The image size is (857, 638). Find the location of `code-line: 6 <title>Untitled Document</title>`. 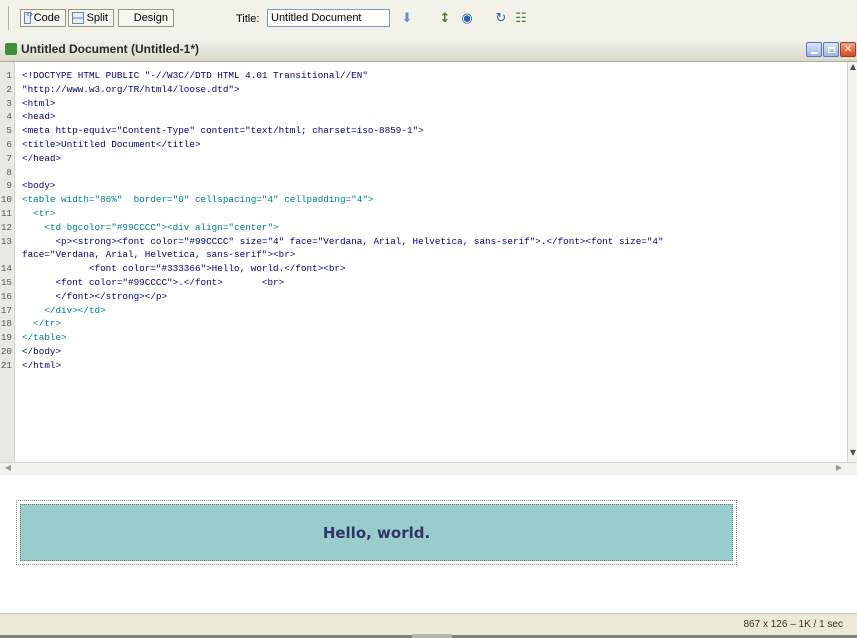

code-line: 6 <title>Untitled Document</title> is located at coordinates (423, 145).